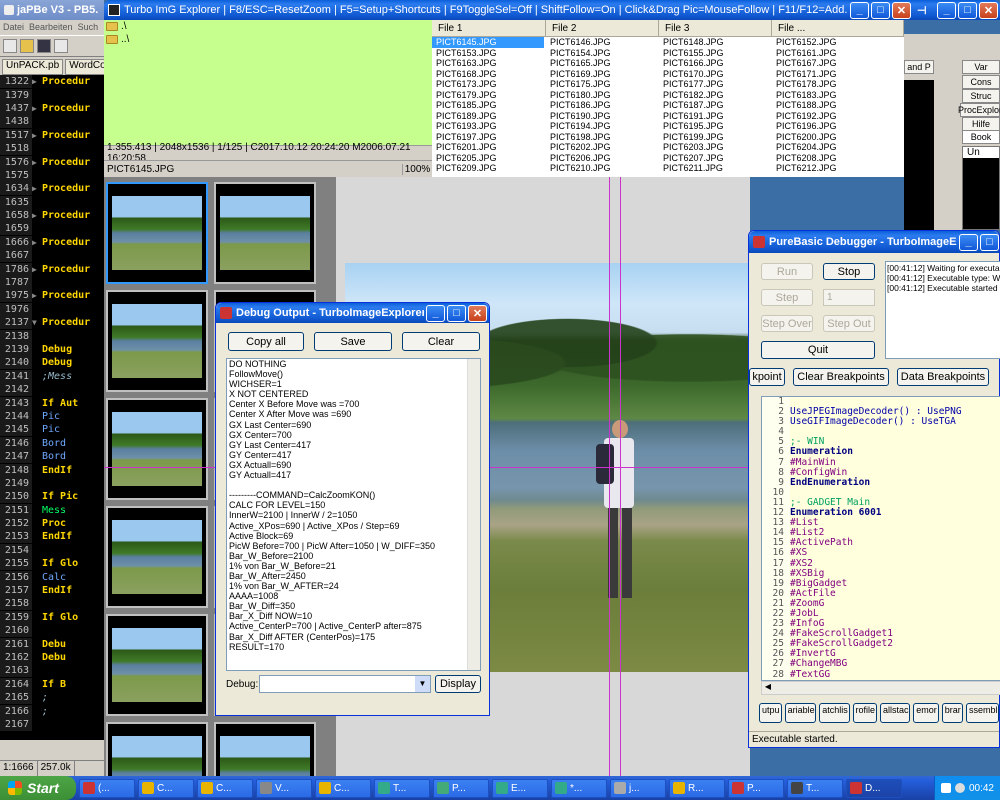  Describe the element at coordinates (345, 684) in the screenshot. I see `debug-input: ▼` at that location.